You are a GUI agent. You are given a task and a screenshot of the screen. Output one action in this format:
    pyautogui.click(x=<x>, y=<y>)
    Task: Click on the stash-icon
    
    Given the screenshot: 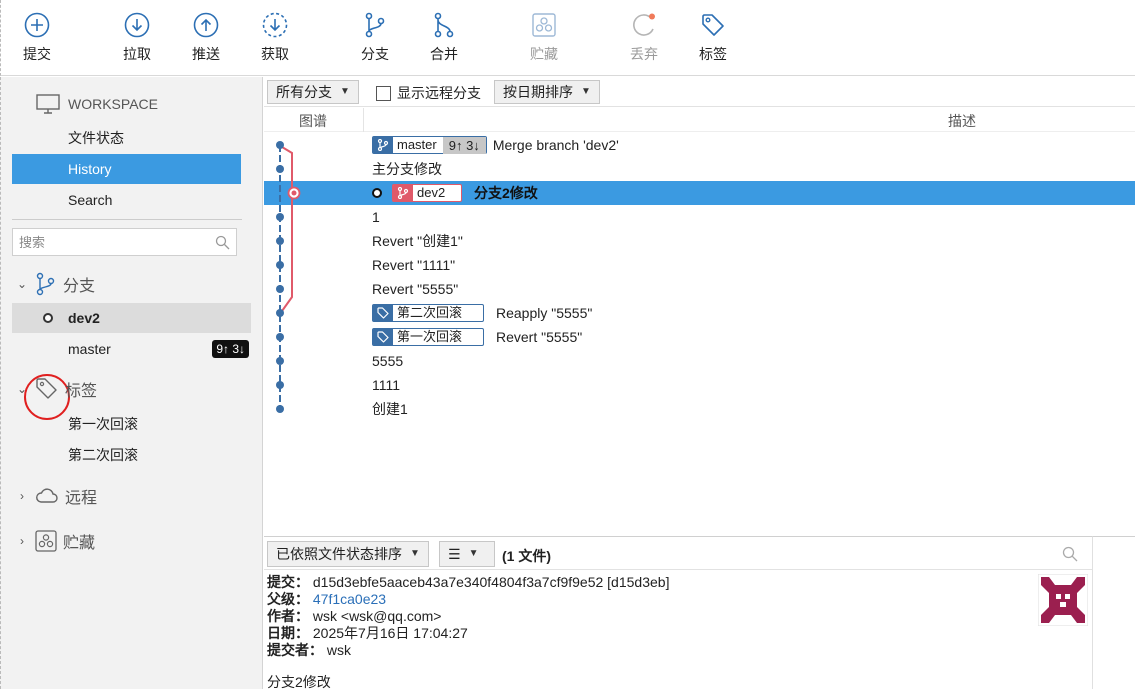 What is the action you would take?
    pyautogui.click(x=544, y=25)
    